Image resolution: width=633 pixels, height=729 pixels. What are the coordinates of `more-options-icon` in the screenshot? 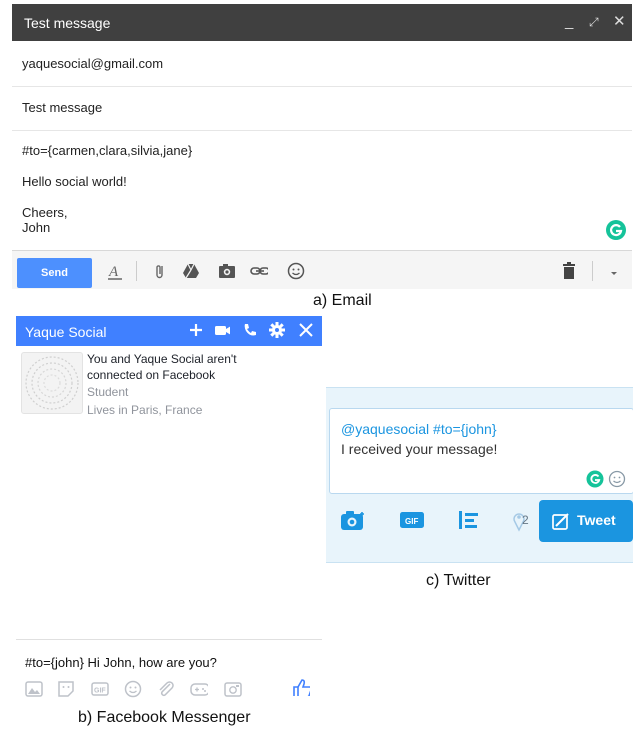 It's located at (617, 271).